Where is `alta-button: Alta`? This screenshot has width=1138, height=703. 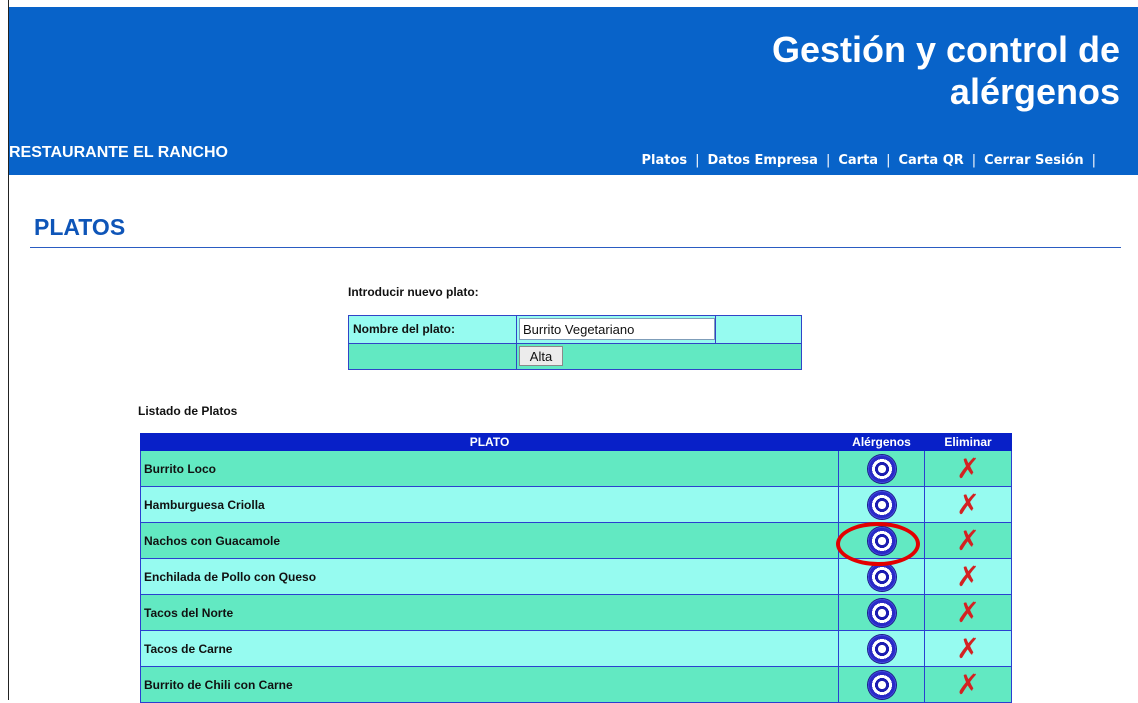 alta-button: Alta is located at coordinates (541, 356).